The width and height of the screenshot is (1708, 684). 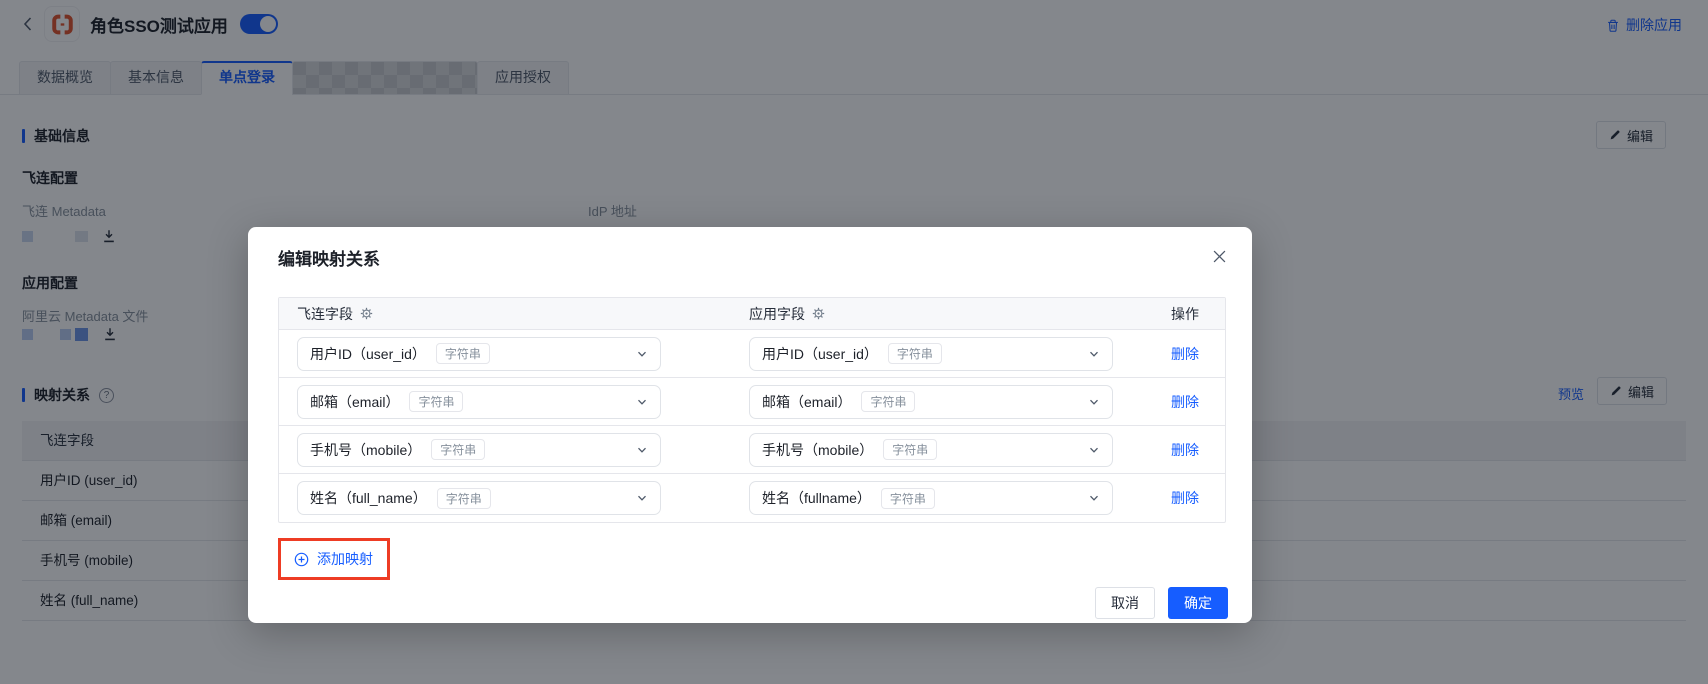 I want to click on feilian-cell: 手机号（mobile） 字符串, so click(x=505, y=449).